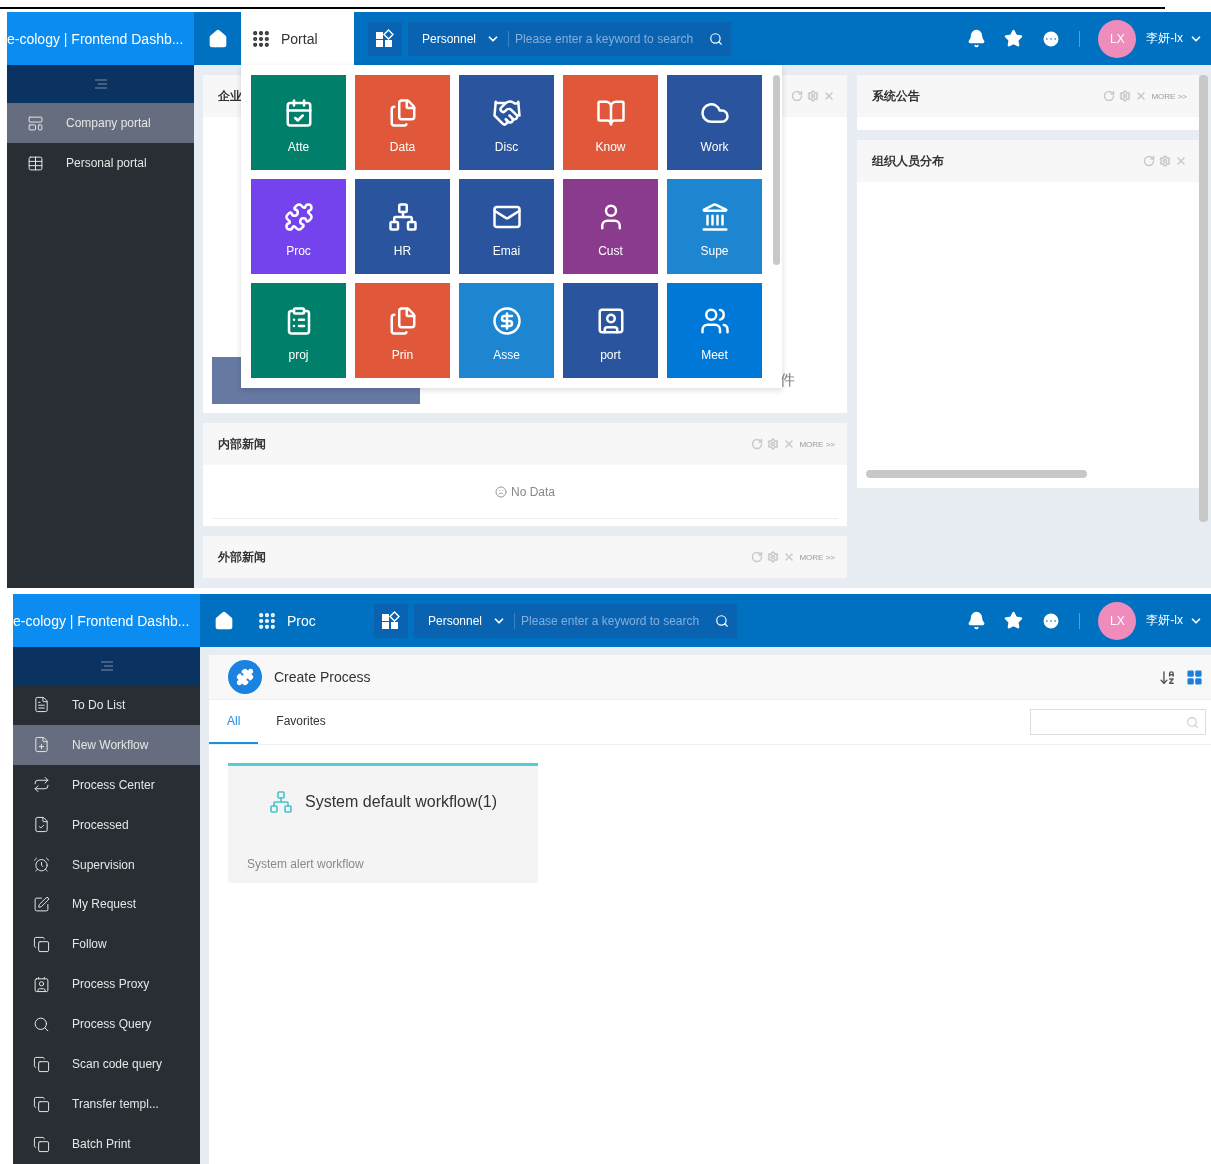 This screenshot has height=1164, width=1211. I want to click on empty-message: No Data, so click(533, 491).